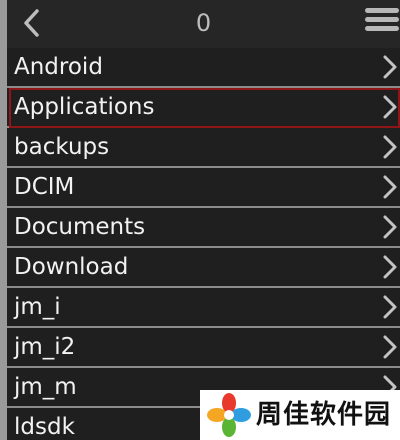 The width and height of the screenshot is (400, 440). I want to click on folder-row: jm_i, so click(203, 308).